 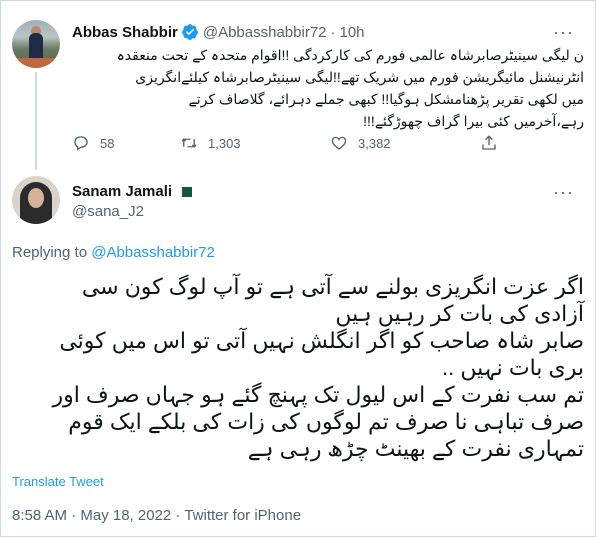 I want to click on share-icon, so click(x=489, y=142).